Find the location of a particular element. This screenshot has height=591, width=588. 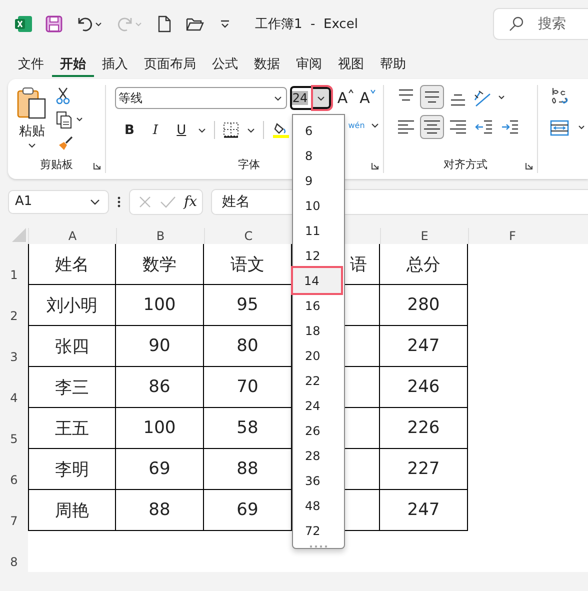

bold-button: B is located at coordinates (129, 130).